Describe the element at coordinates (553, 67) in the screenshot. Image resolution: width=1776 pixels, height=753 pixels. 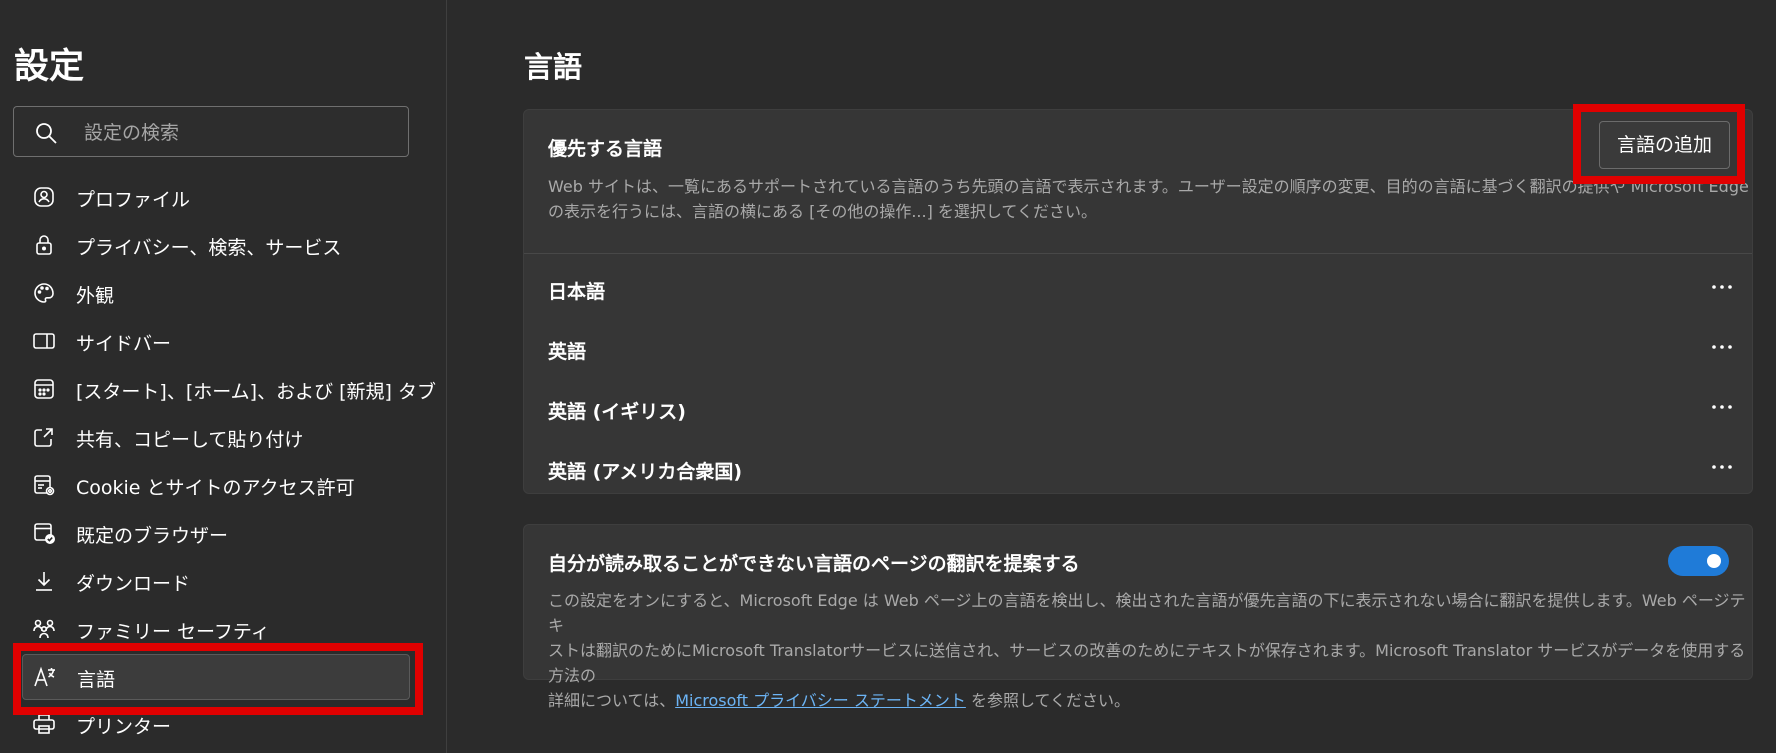
I see `page-title: 言語` at that location.